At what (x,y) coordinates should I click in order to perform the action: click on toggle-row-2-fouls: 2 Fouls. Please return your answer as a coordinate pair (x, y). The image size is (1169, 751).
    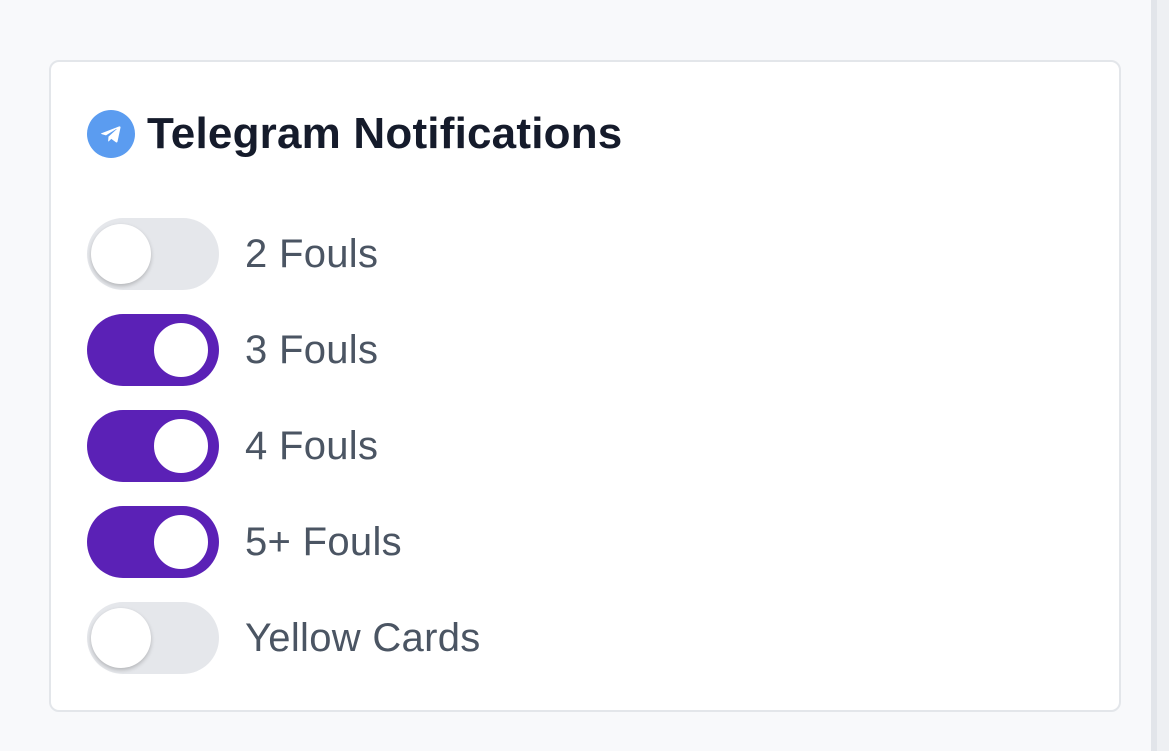
    Looking at the image, I should click on (284, 254).